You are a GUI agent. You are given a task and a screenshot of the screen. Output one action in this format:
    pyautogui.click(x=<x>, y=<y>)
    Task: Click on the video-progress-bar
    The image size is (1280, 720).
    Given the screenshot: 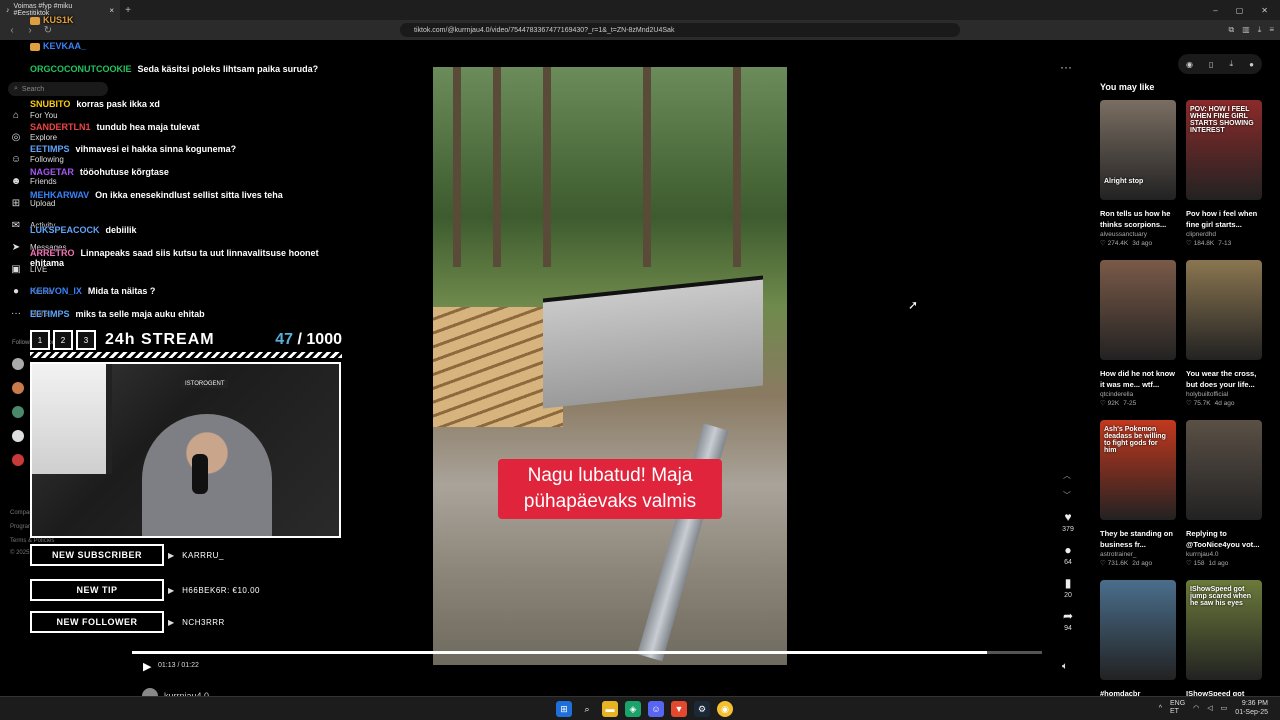 What is the action you would take?
    pyautogui.click(x=587, y=652)
    